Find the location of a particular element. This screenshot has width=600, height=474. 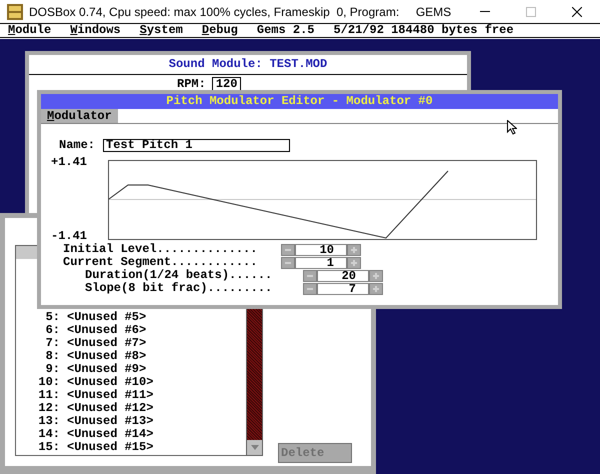

maximize-icon is located at coordinates (531, 11).